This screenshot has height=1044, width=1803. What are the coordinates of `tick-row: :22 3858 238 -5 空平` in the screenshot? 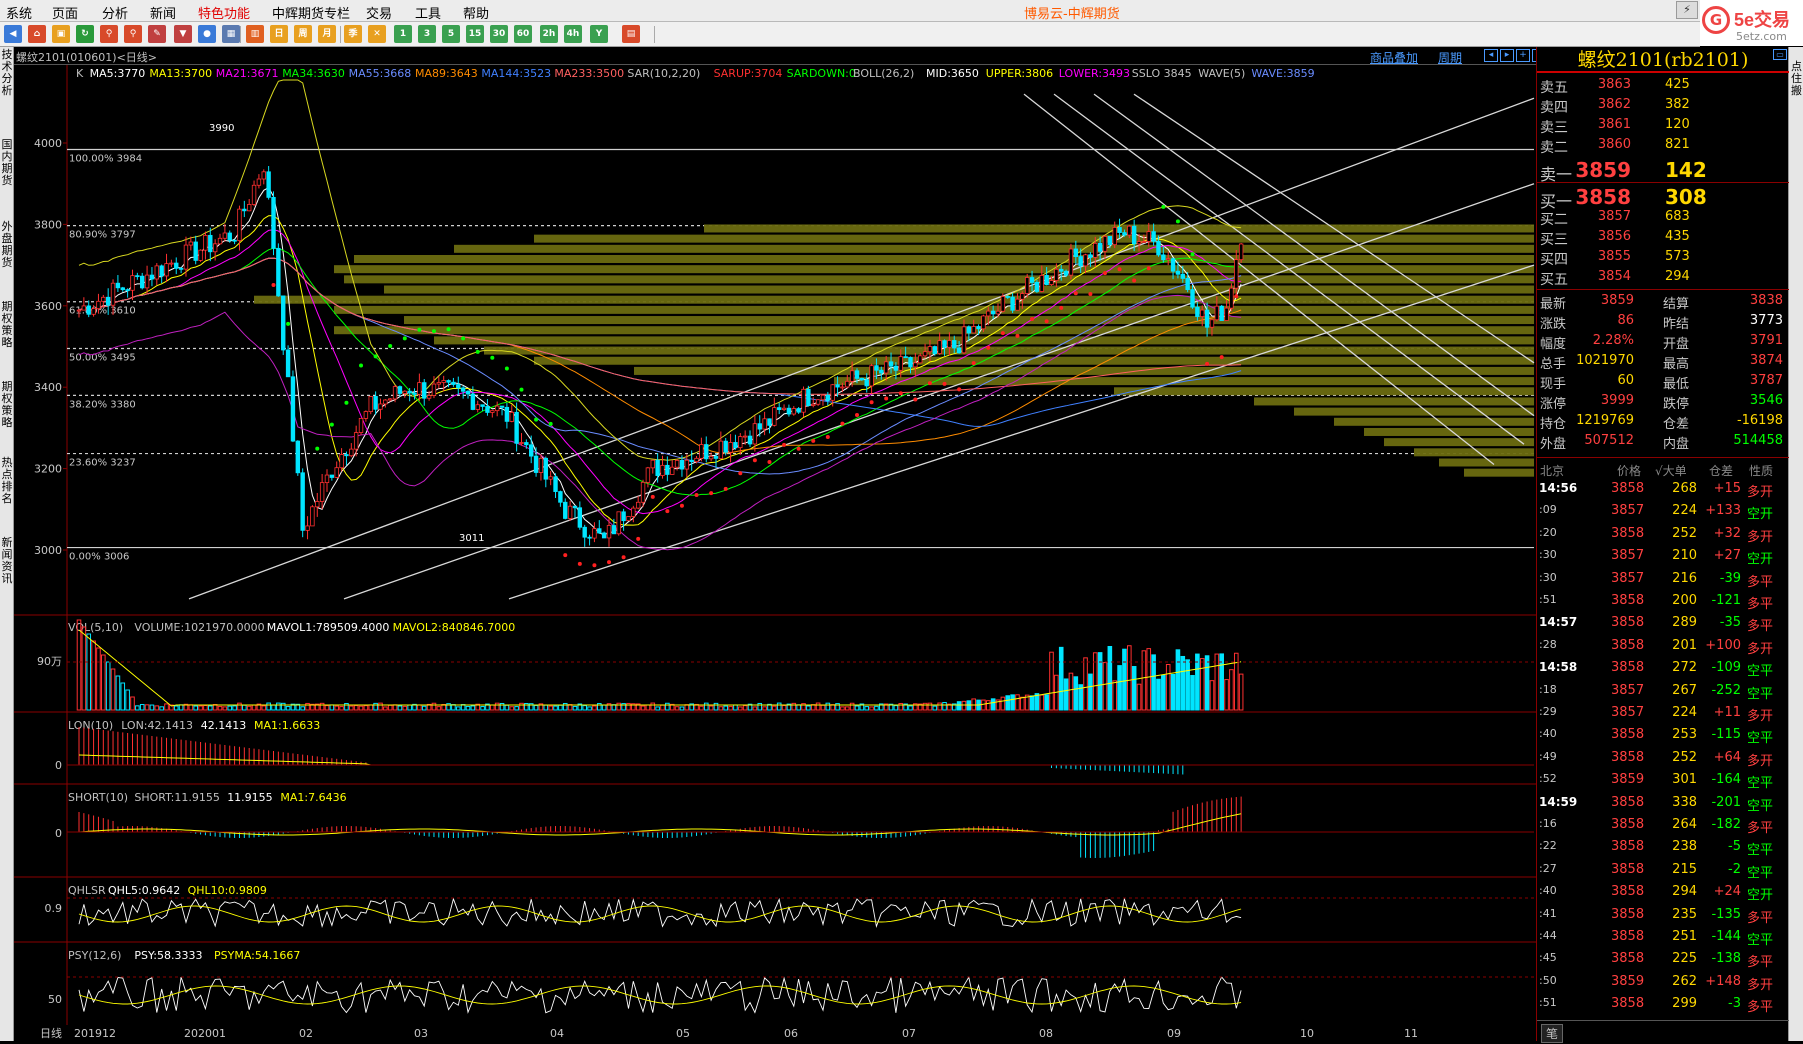 It's located at (1663, 847).